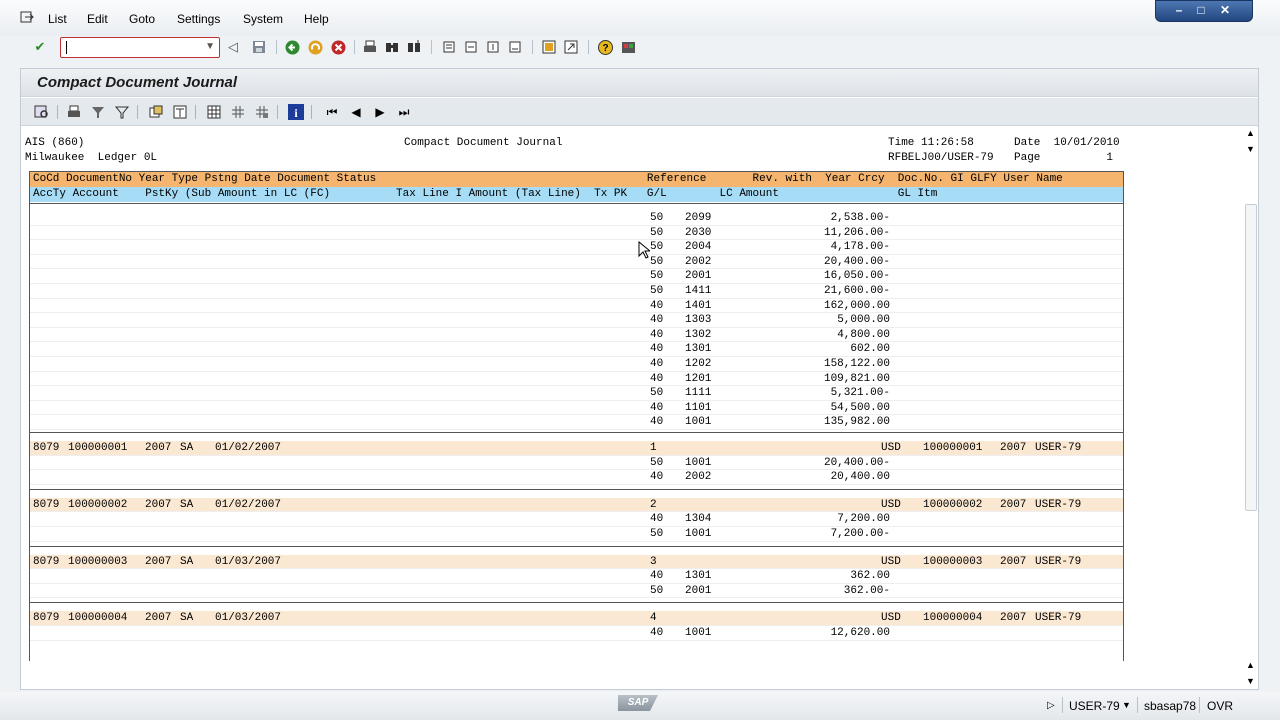 The image size is (1280, 720). What do you see at coordinates (698, 334) in the screenshot?
I see `gl-account: 1302` at bounding box center [698, 334].